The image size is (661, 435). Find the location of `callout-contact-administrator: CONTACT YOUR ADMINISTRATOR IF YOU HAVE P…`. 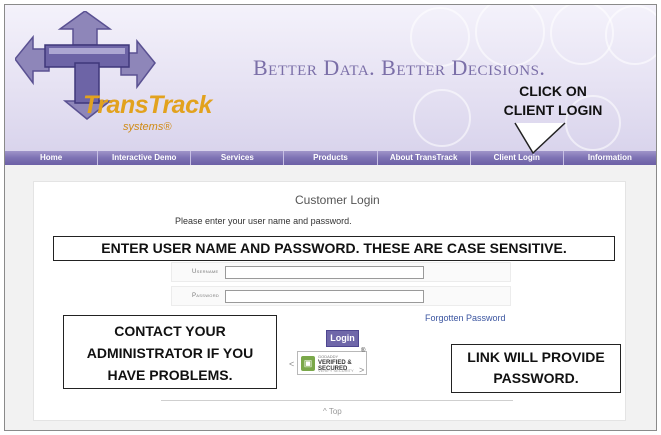

callout-contact-administrator: CONTACT YOUR ADMINISTRATOR IF YOU HAVE P… is located at coordinates (170, 352).